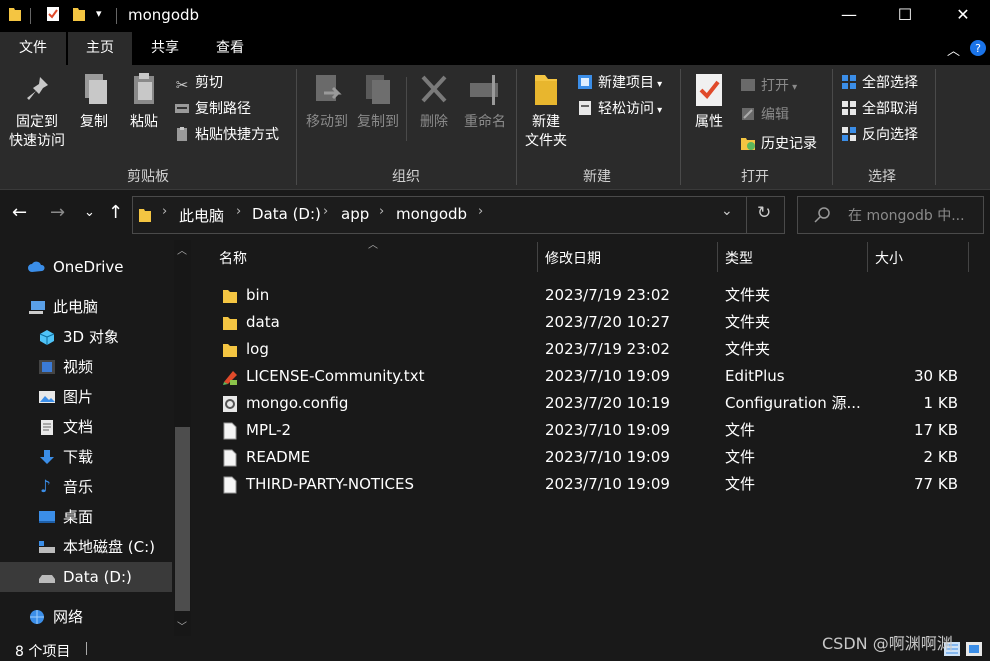 This screenshot has width=990, height=661. What do you see at coordinates (86, 427) in the screenshot?
I see `nav-item-documents: 文档` at bounding box center [86, 427].